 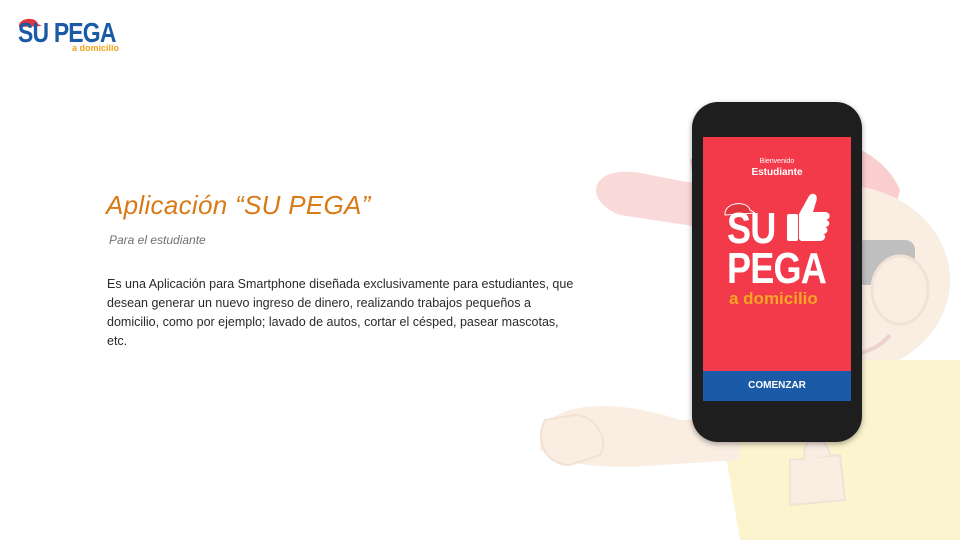 What do you see at coordinates (808, 217) in the screenshot?
I see `thumbs-up-icon` at bounding box center [808, 217].